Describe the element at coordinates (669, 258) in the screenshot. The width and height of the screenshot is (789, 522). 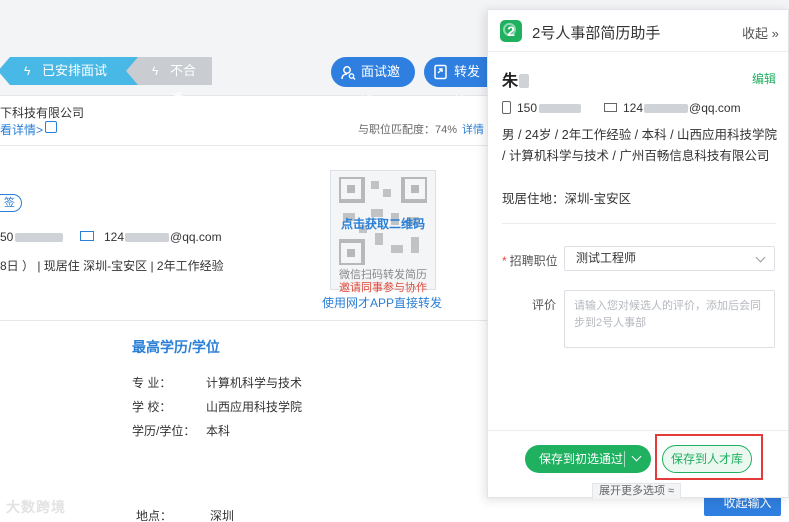
I see `job-position-select: 测试工程师` at that location.